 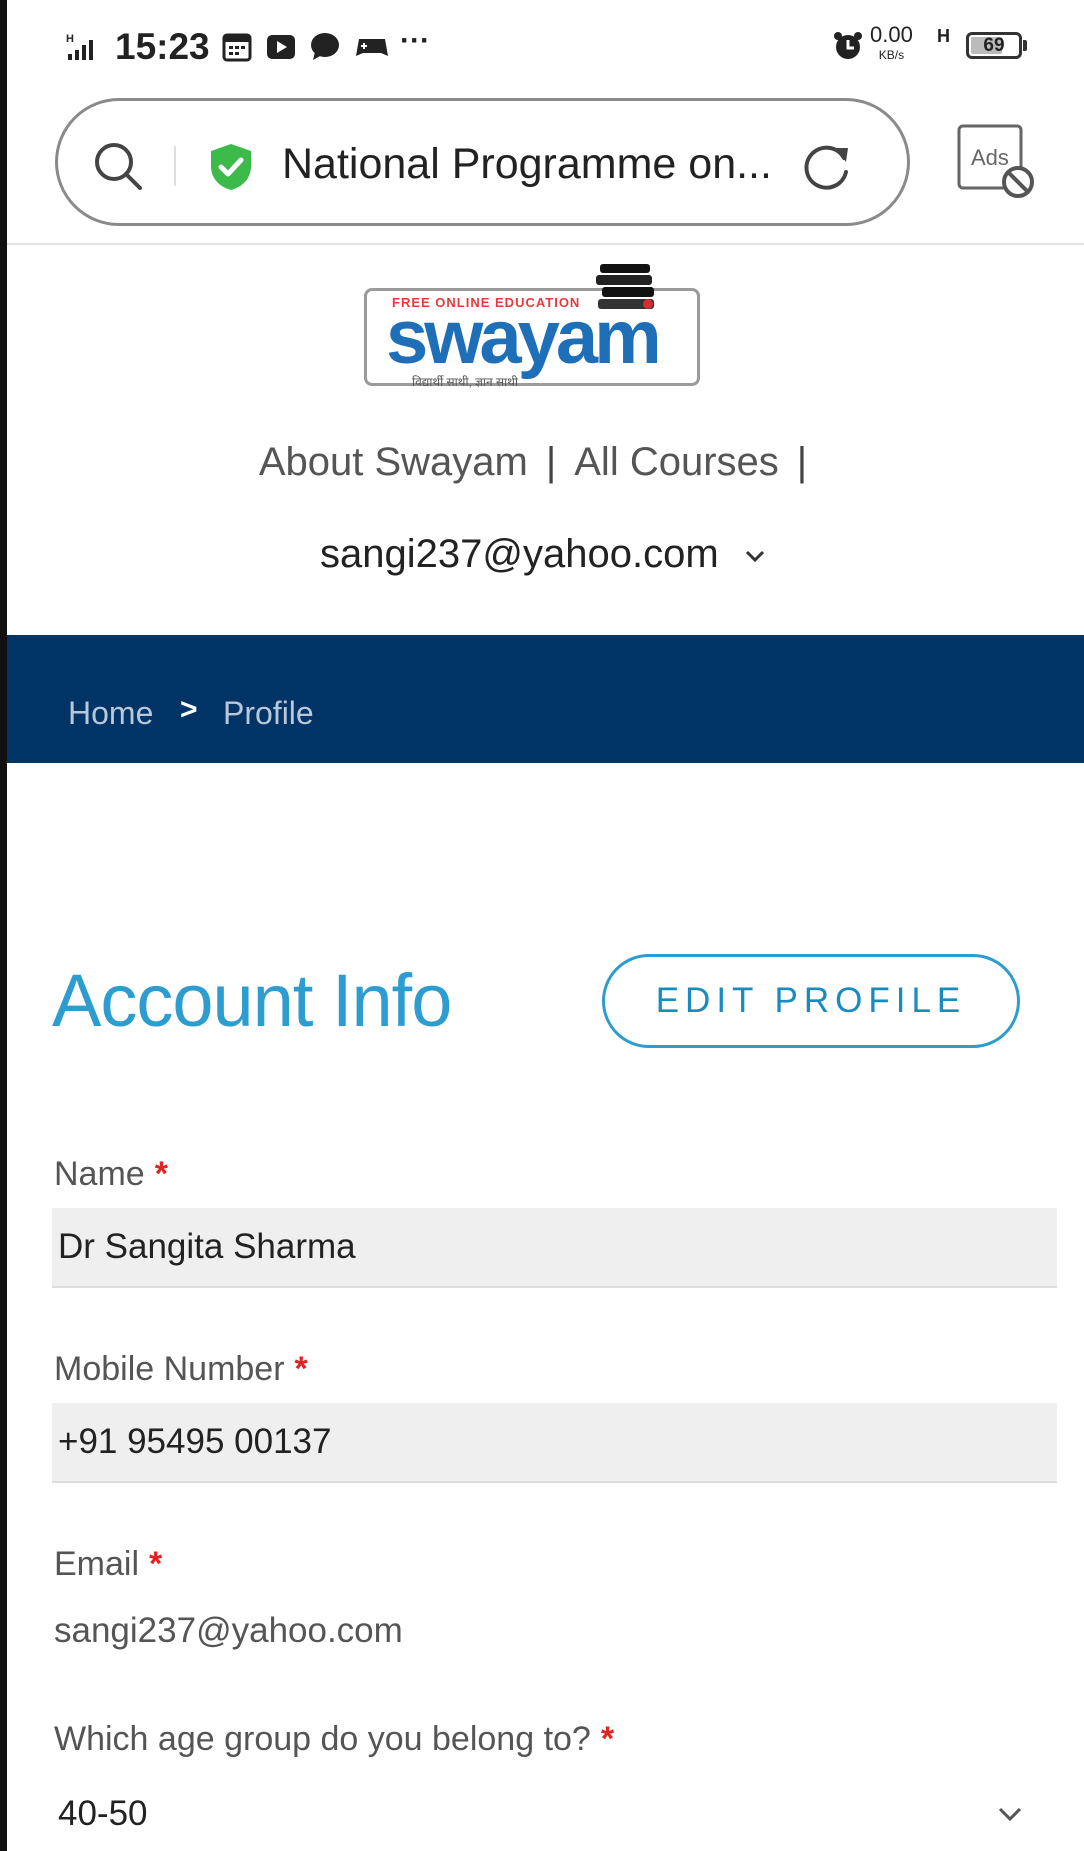 What do you see at coordinates (554, 1443) in the screenshot?
I see `mobile-number-field` at bounding box center [554, 1443].